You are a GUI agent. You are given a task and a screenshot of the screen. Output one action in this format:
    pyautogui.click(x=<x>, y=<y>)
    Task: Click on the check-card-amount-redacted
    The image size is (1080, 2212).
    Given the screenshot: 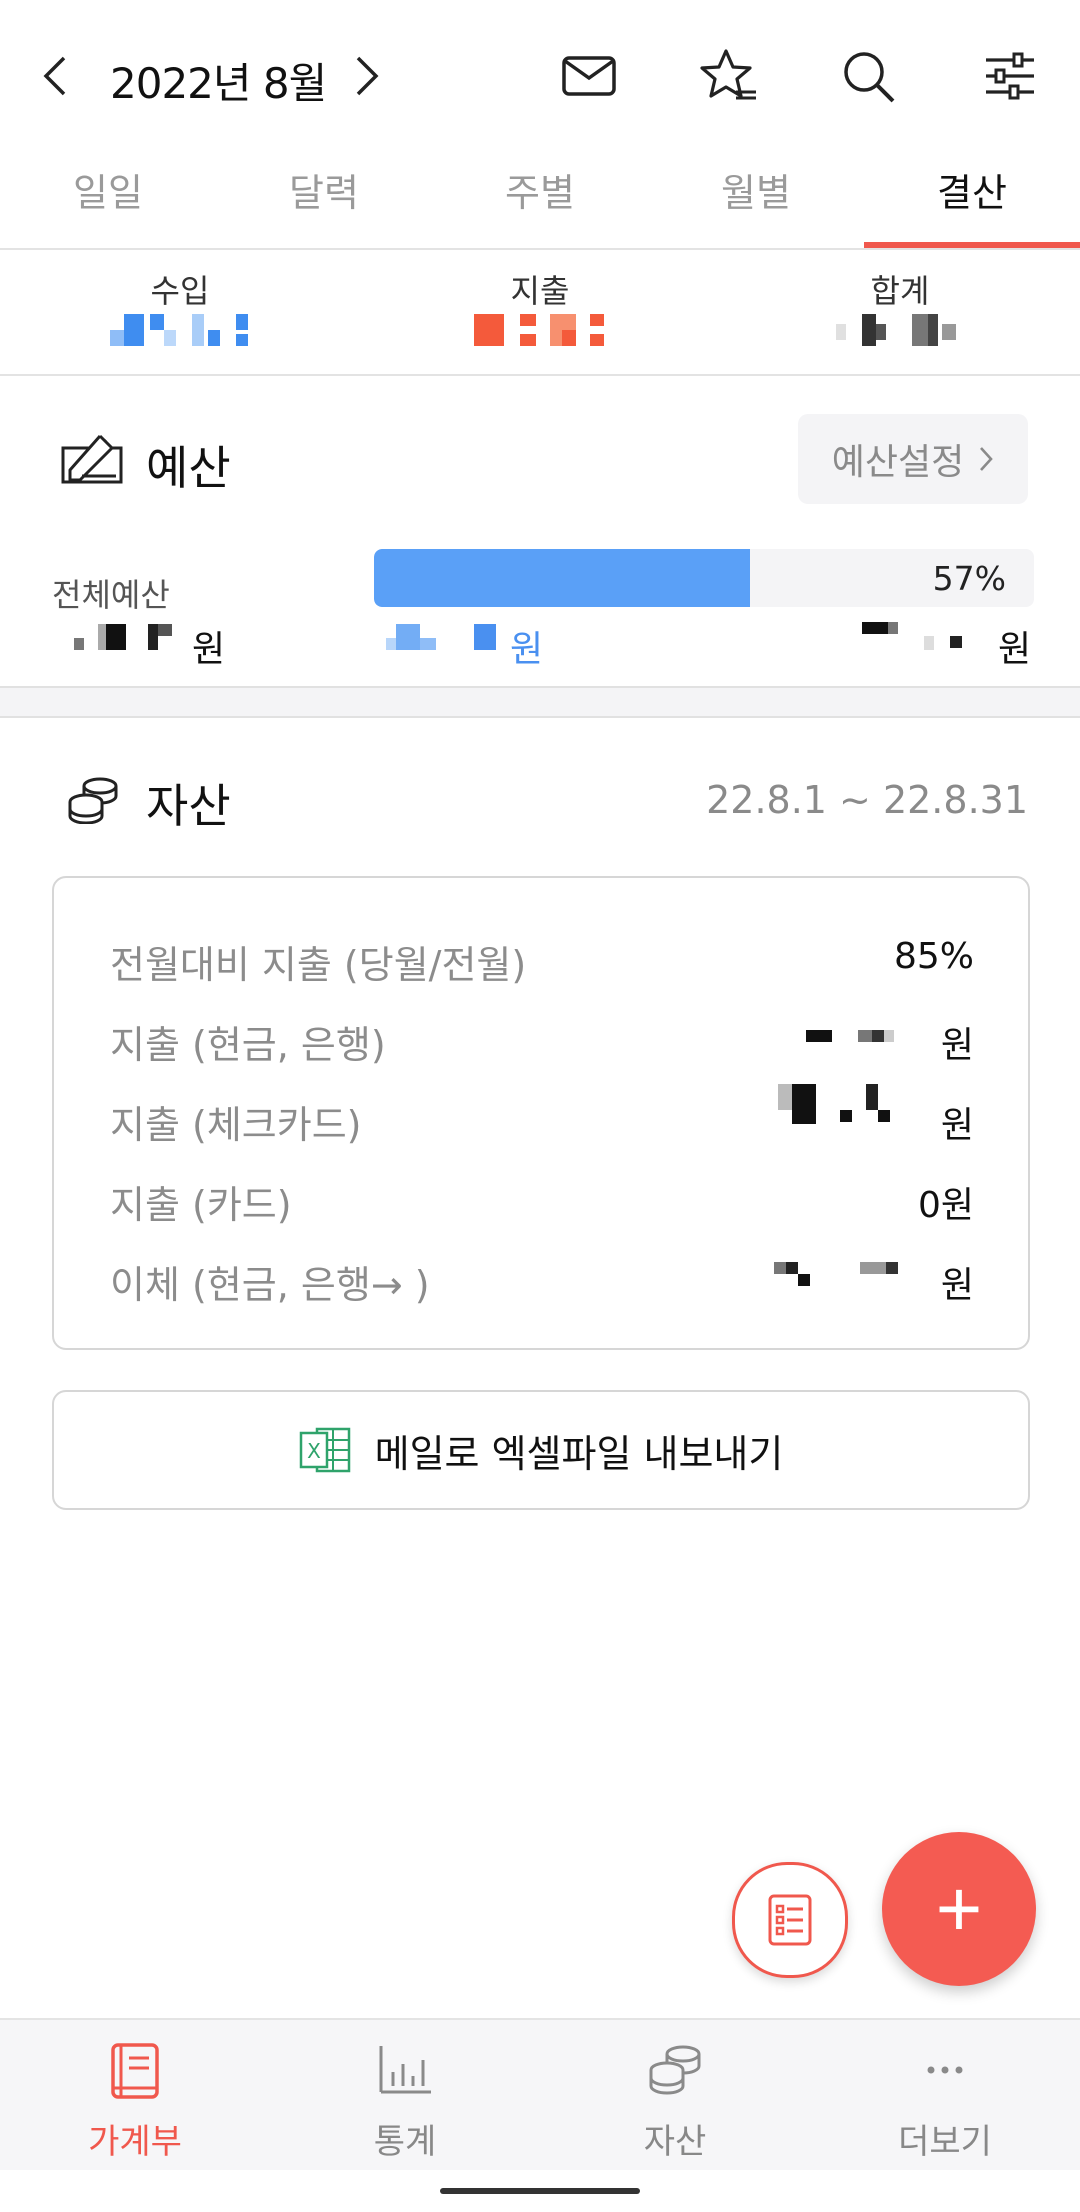 What is the action you would take?
    pyautogui.click(x=843, y=1106)
    